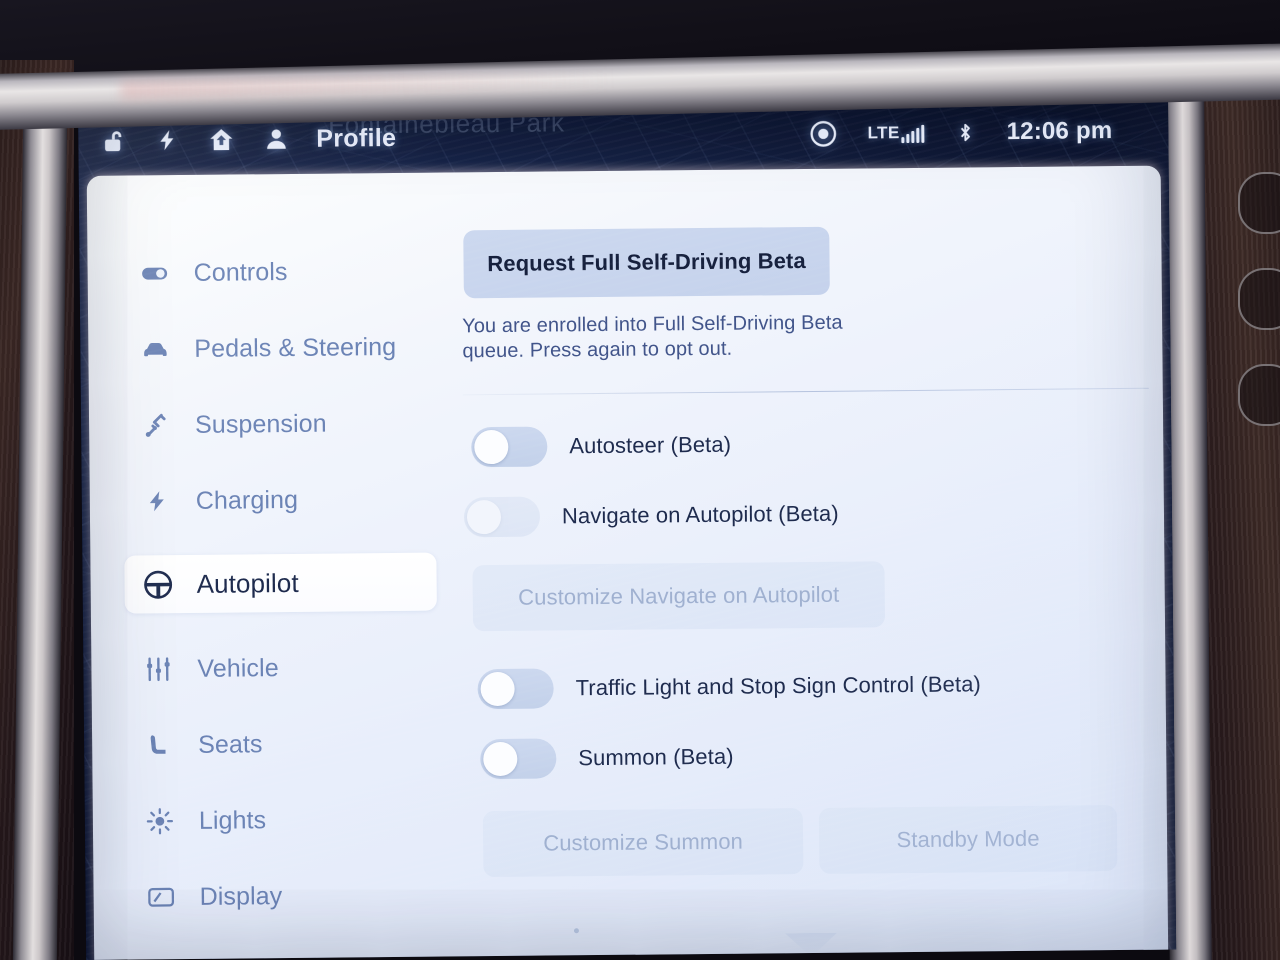 The width and height of the screenshot is (1280, 960). I want to click on request-fsd-beta-button: Request Full Self-Driving Beta, so click(646, 262).